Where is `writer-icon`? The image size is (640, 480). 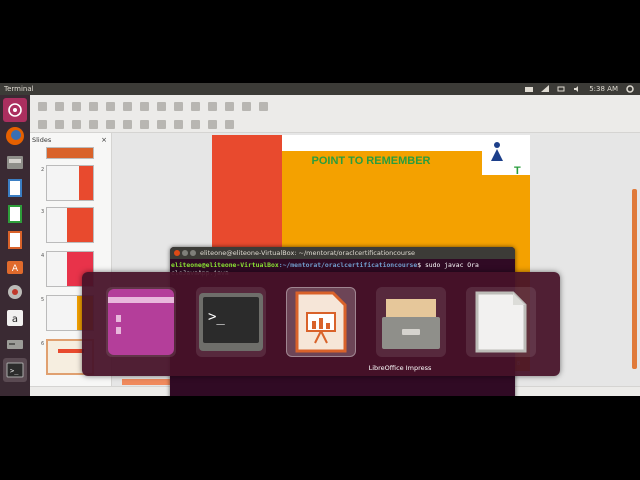 writer-icon is located at coordinates (15, 188).